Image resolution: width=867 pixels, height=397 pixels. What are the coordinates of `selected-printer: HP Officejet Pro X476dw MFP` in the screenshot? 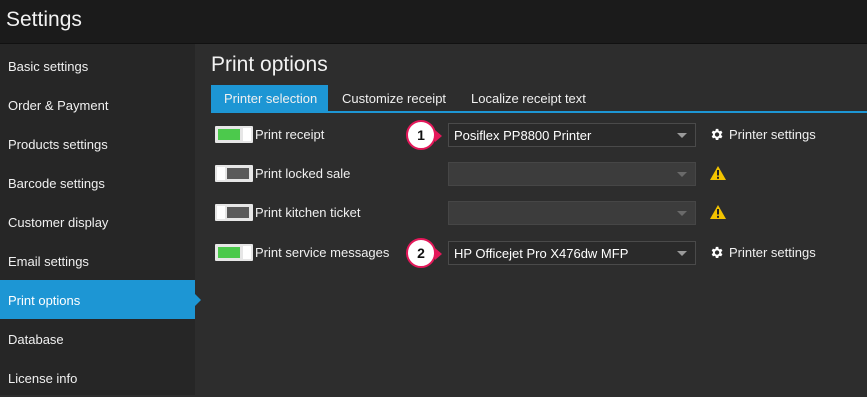 It's located at (541, 253).